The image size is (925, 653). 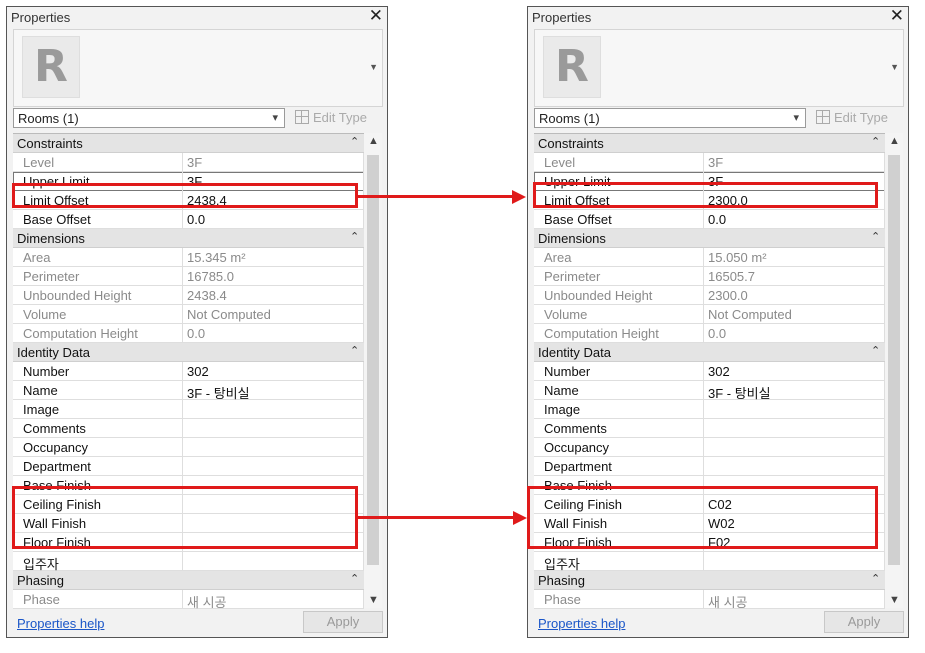 What do you see at coordinates (216, 257) in the screenshot?
I see `property-value: 15.345 m²` at bounding box center [216, 257].